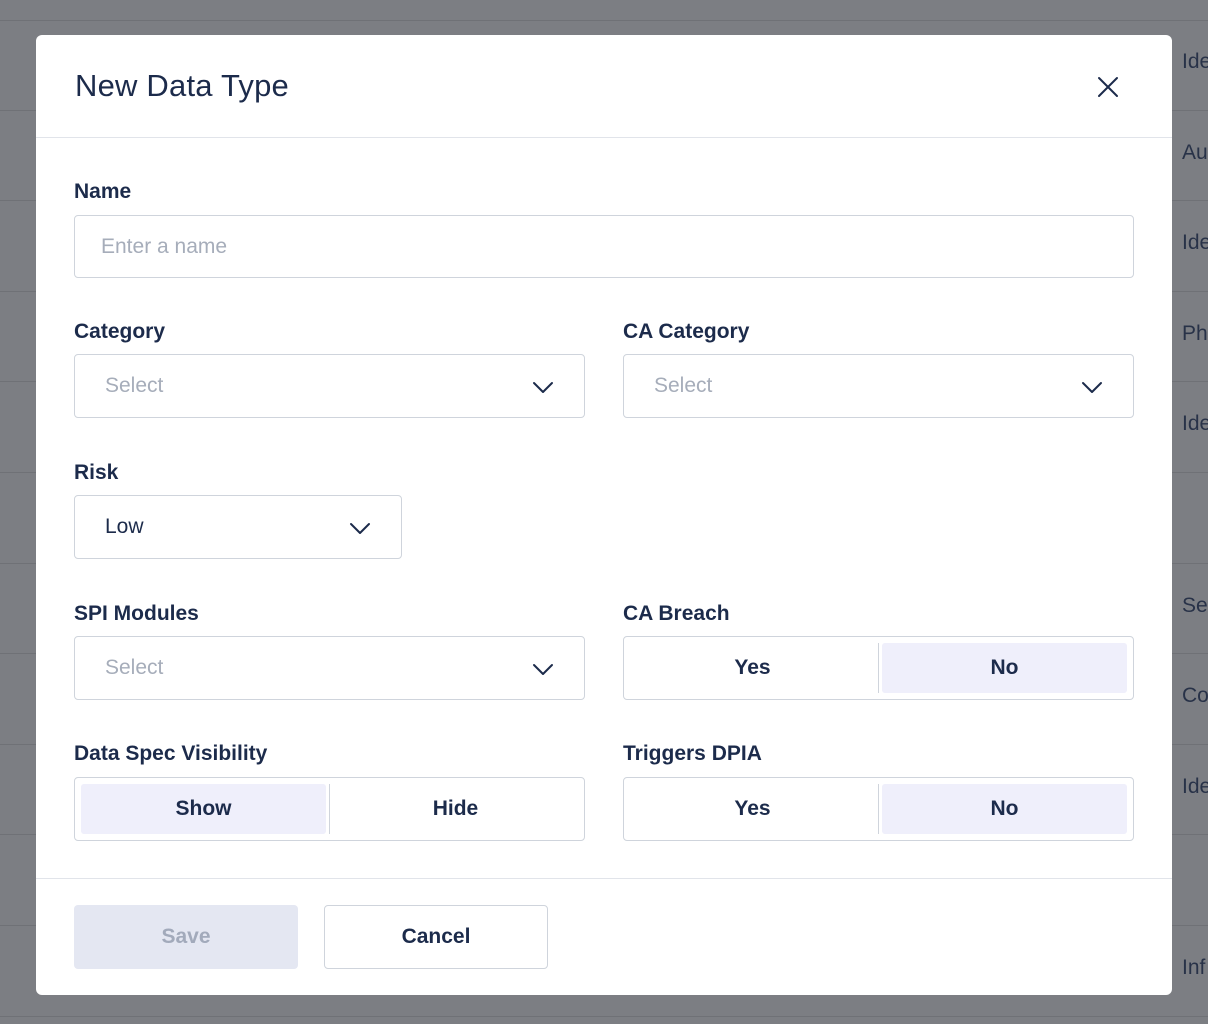  I want to click on spi-modules-select: Select, so click(329, 668).